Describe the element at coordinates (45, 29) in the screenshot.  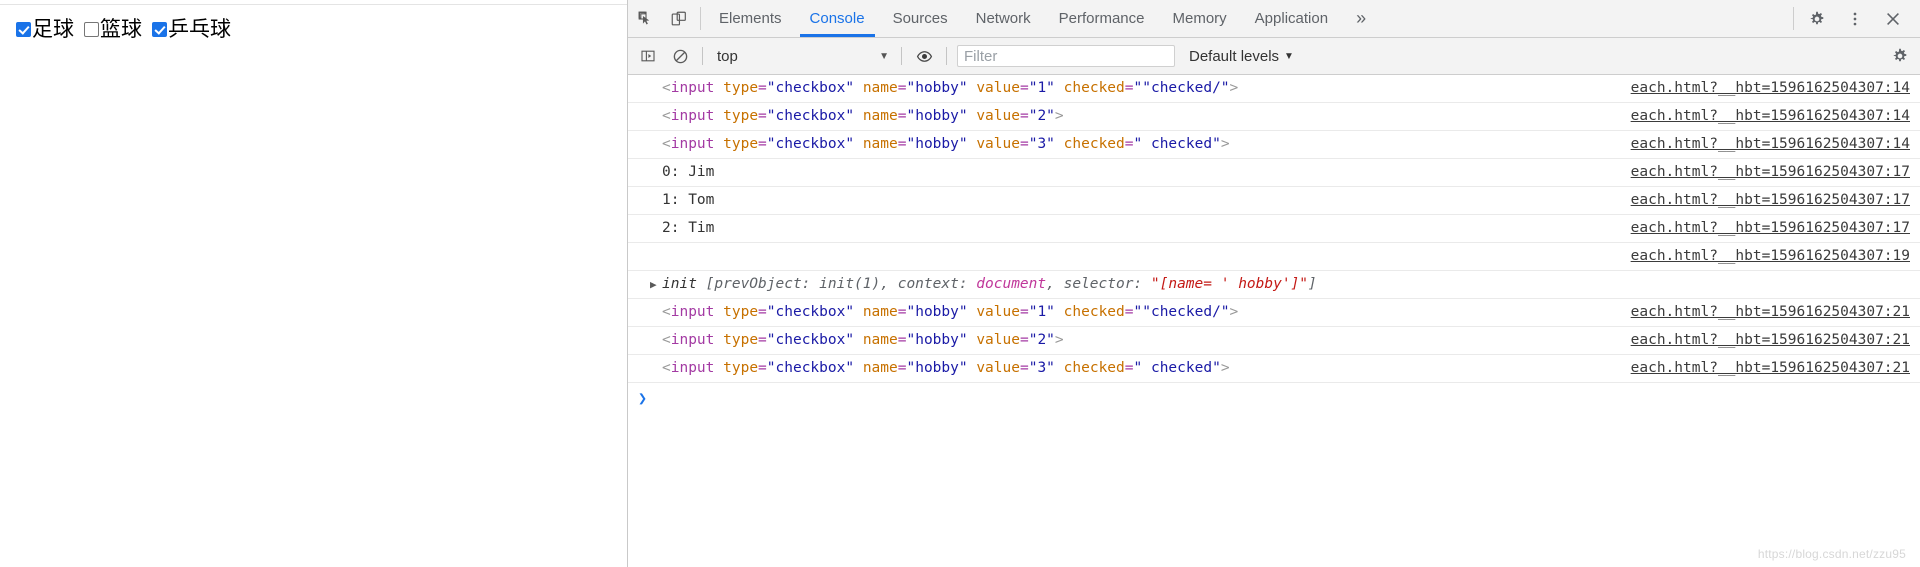
I see `hobby-checkbox-item-1: 足球` at that location.